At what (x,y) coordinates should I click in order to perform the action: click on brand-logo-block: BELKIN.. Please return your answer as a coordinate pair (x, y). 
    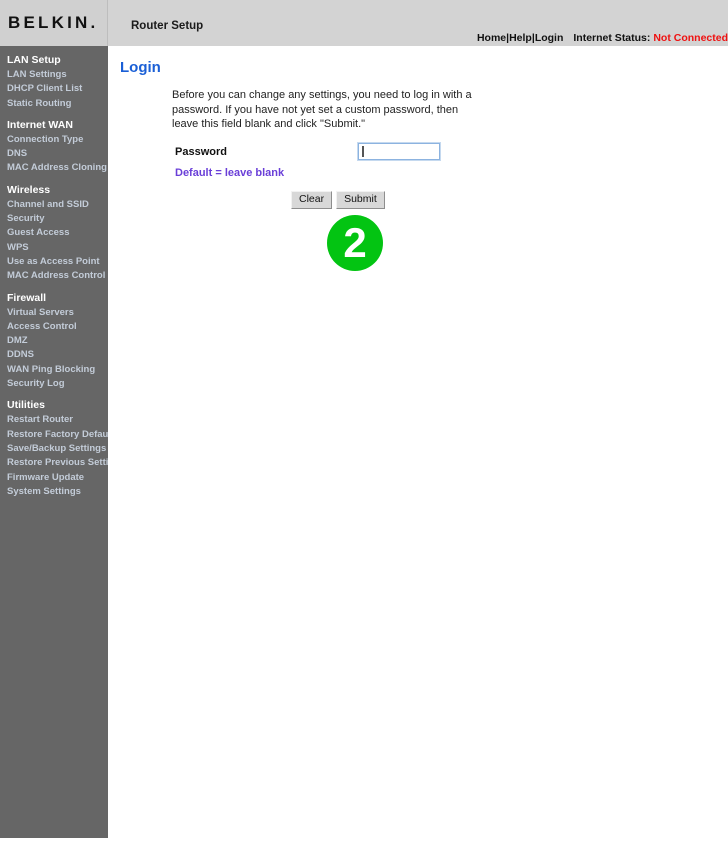
    Looking at the image, I should click on (54, 23).